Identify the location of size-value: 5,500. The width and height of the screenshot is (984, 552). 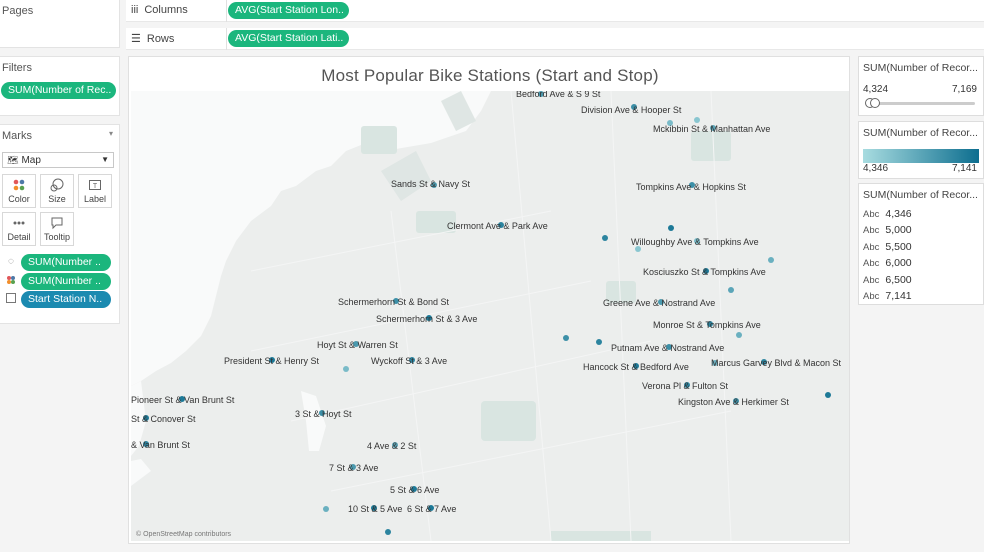
(898, 246).